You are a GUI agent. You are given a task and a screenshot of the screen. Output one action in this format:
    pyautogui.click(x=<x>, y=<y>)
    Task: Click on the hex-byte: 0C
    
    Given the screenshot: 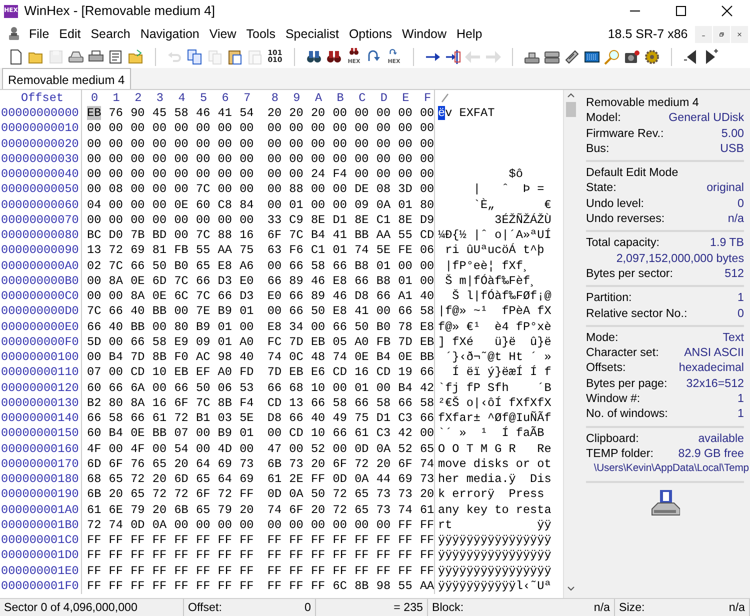 What is the action you would take?
    pyautogui.click(x=296, y=357)
    